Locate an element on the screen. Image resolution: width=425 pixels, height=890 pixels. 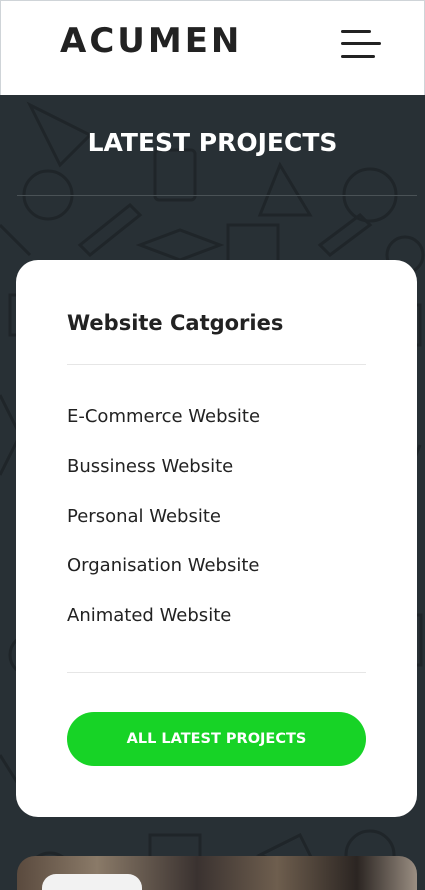
category-link-business: Bussiness Website is located at coordinates (163, 481).